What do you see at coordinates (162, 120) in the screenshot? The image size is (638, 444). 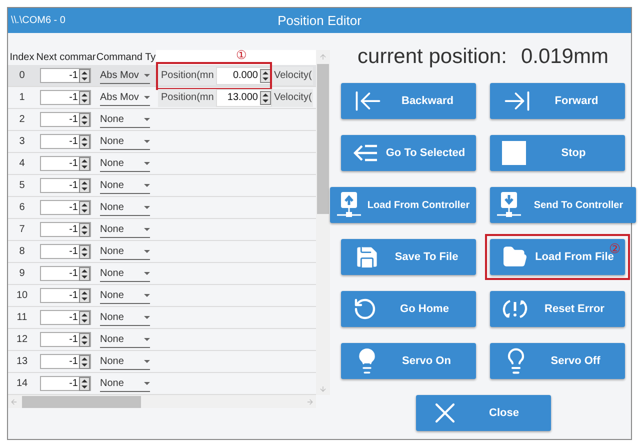 I see `table-row: 2 -1 None` at bounding box center [162, 120].